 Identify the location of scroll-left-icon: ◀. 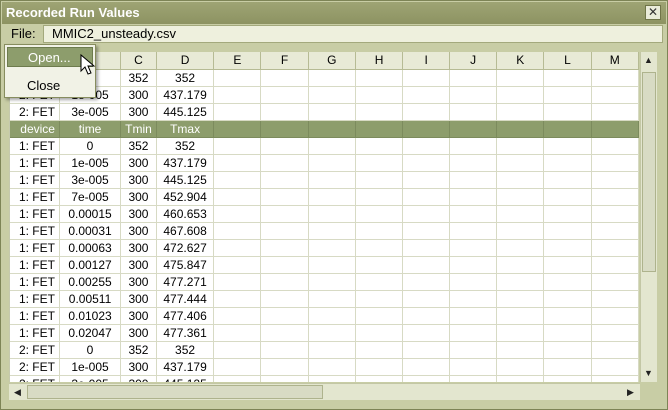
(17, 392).